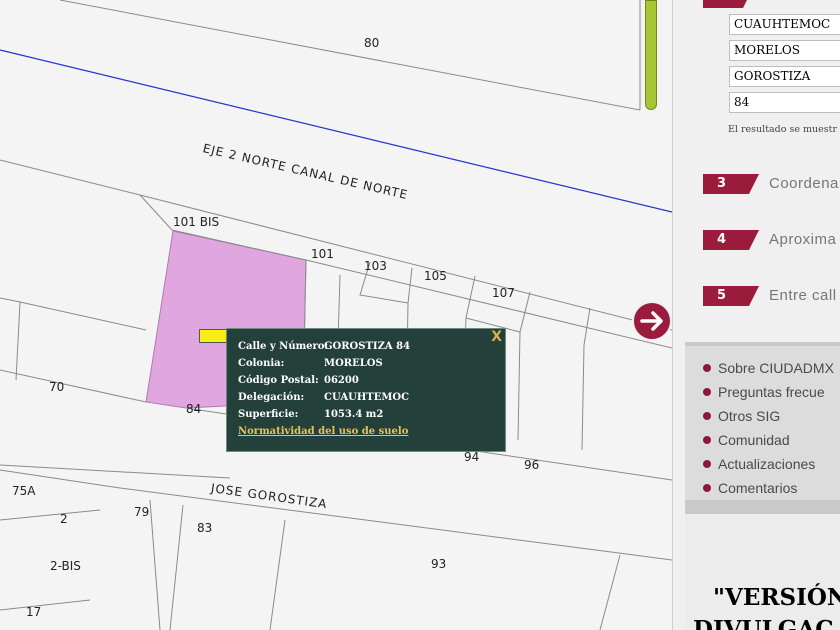  What do you see at coordinates (341, 380) in the screenshot?
I see `popup-value: 06200` at bounding box center [341, 380].